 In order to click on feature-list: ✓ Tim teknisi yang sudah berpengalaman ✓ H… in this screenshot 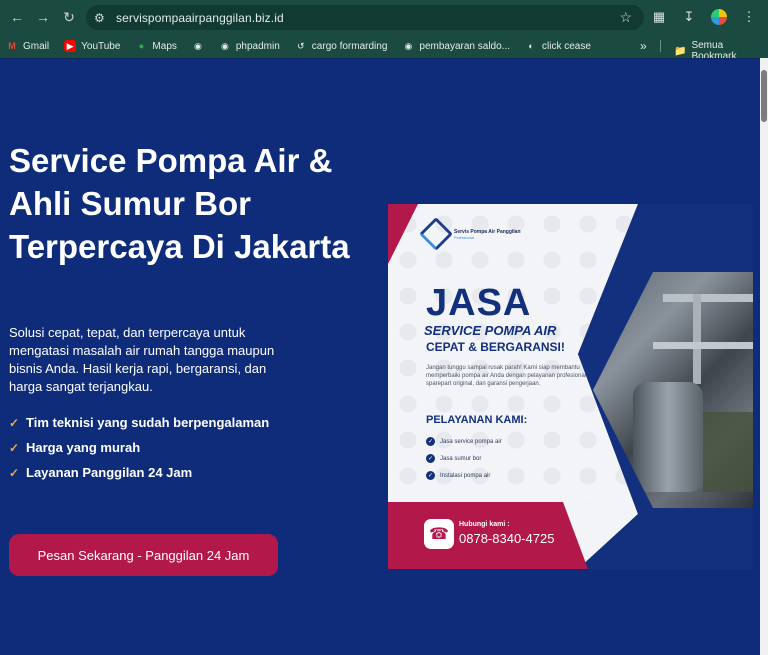, I will do `click(139, 447)`.